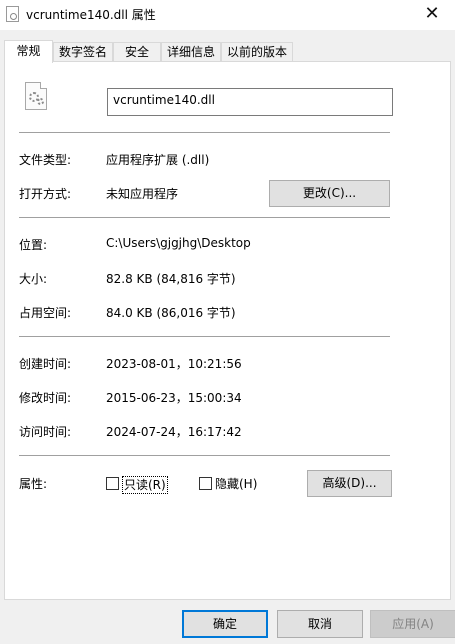 The image size is (455, 644). I want to click on disk-size-label: 占用空间:, so click(45, 313).